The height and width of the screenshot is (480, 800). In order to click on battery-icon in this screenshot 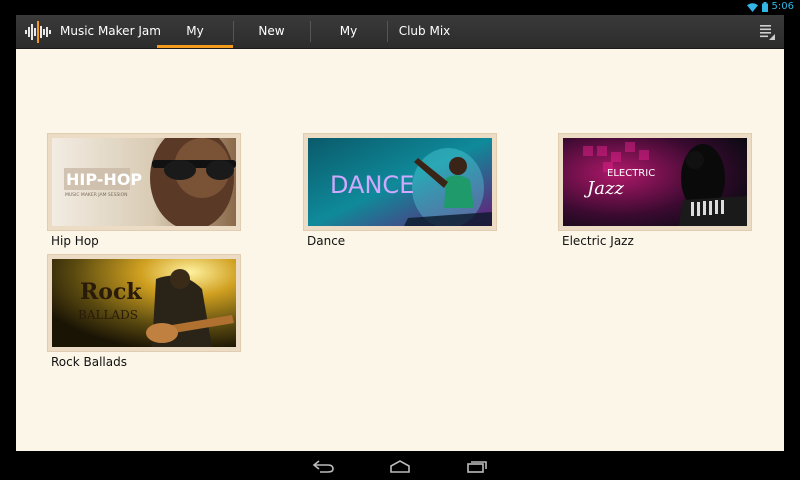, I will do `click(764, 7)`.